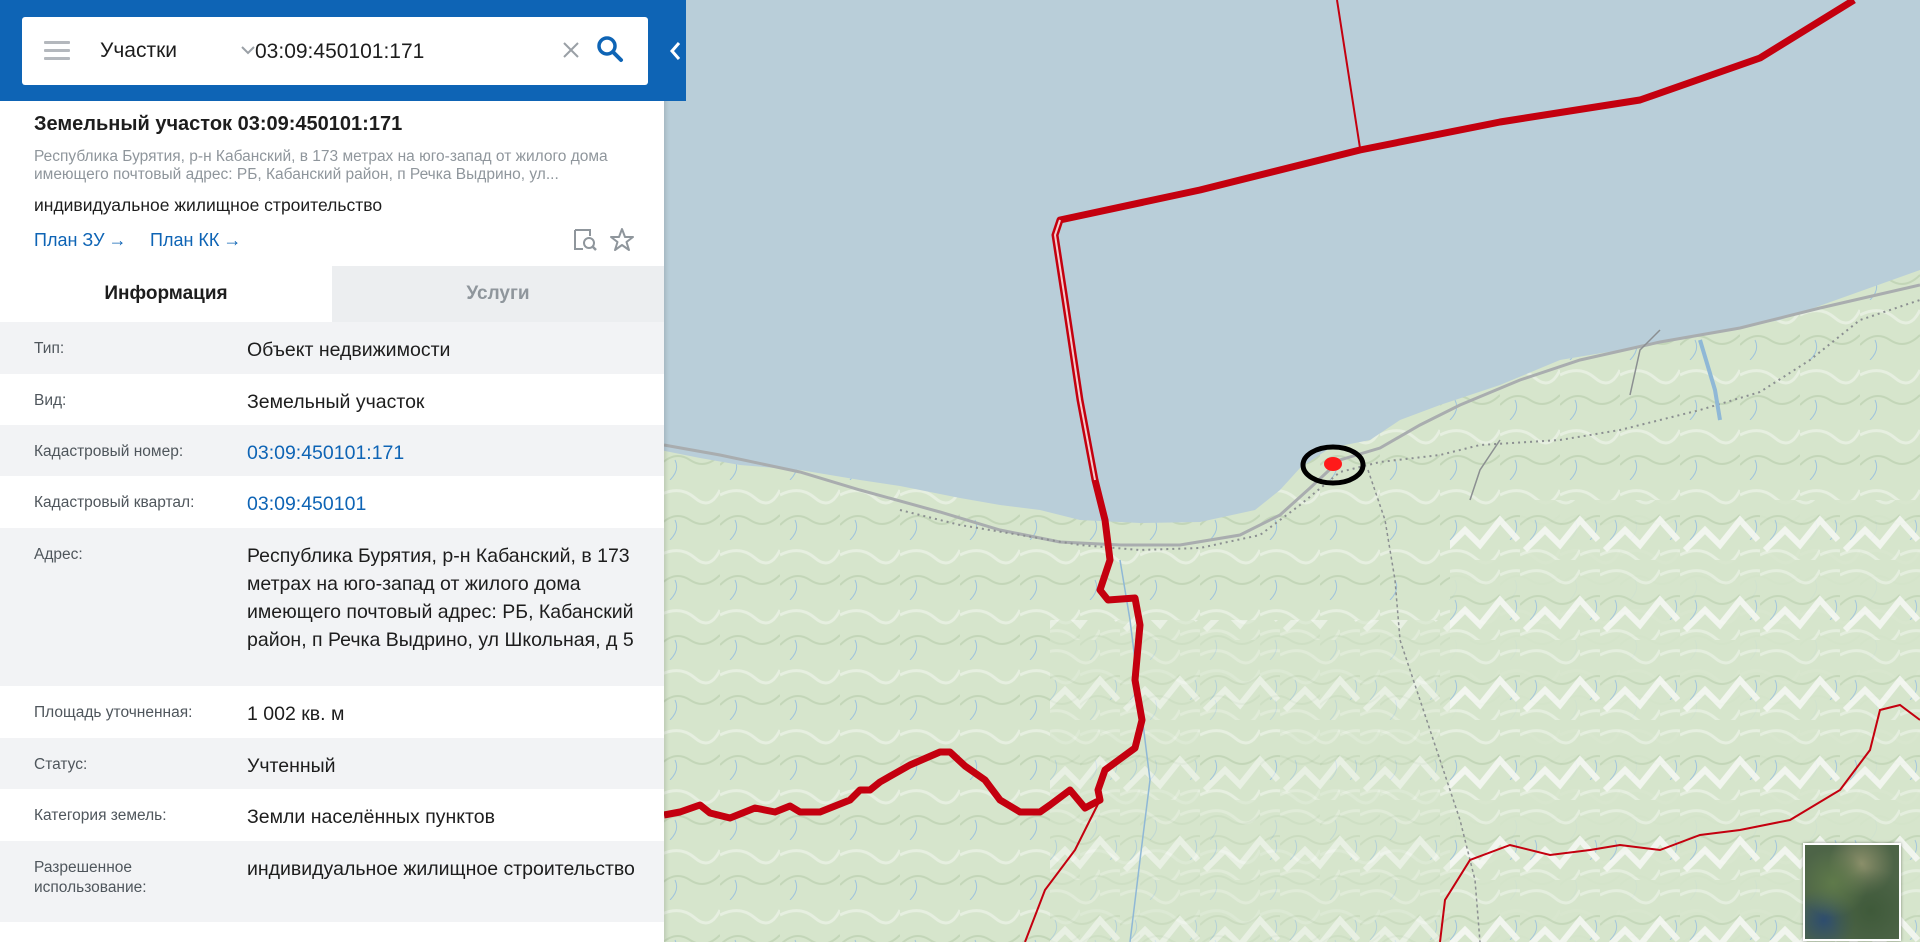 The height and width of the screenshot is (942, 1920). I want to click on info-value: Земли населённых пунктов, so click(371, 817).